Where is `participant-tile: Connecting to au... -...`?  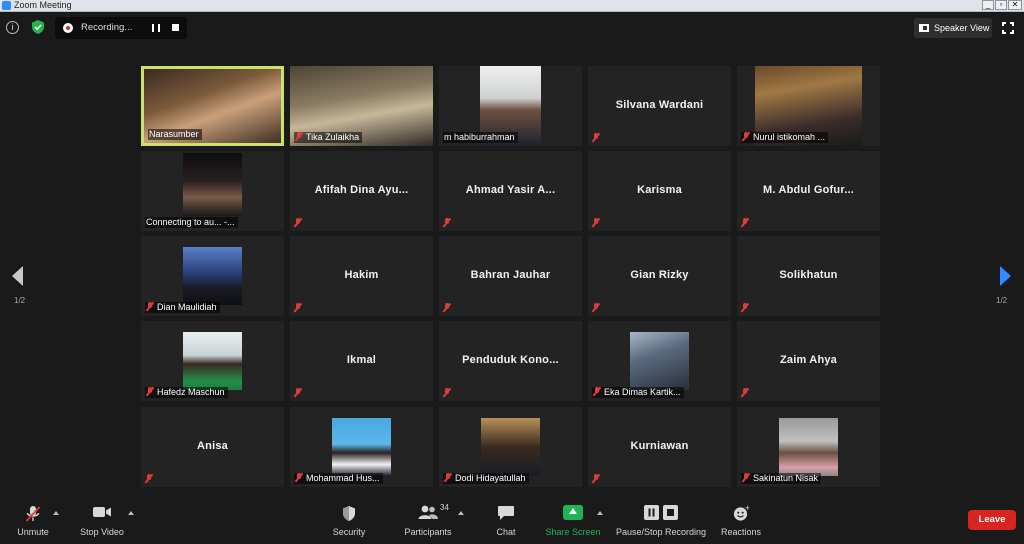
participant-tile: Connecting to au... -... is located at coordinates (212, 191).